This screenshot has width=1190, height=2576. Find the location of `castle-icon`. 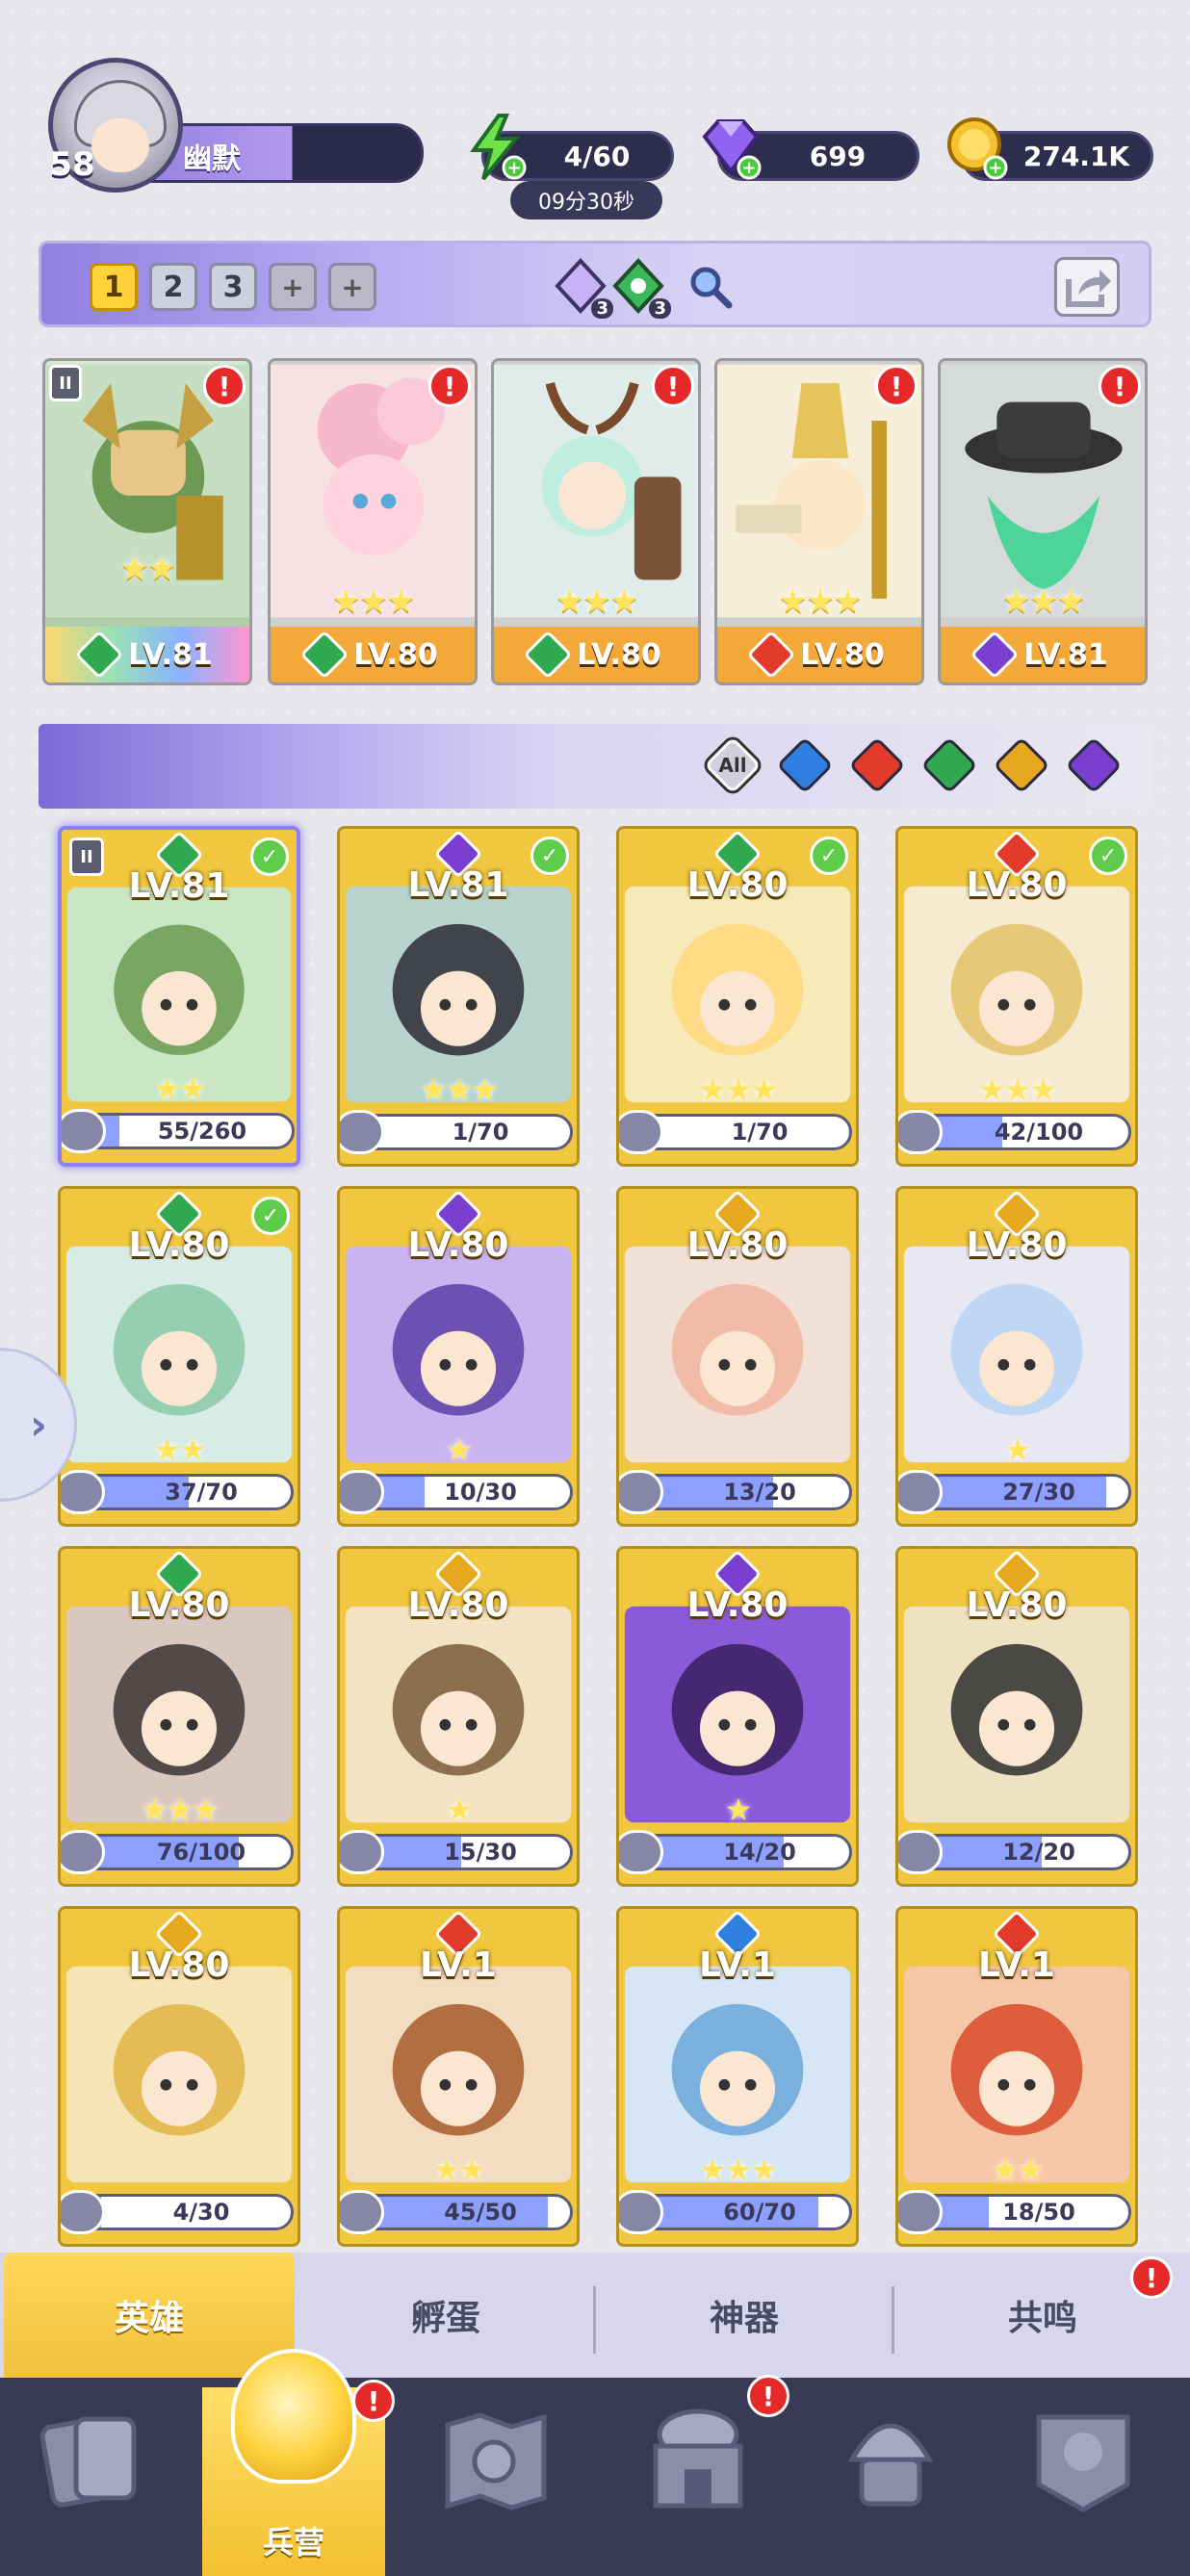

castle-icon is located at coordinates (698, 2459).